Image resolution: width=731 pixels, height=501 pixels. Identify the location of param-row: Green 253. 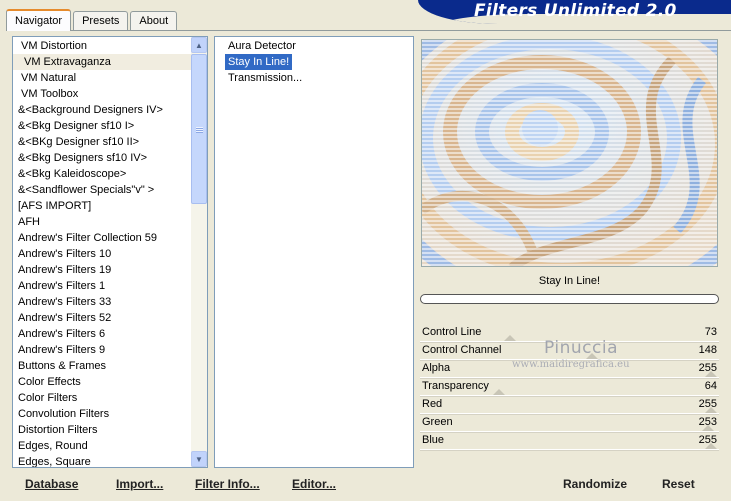
(569, 423).